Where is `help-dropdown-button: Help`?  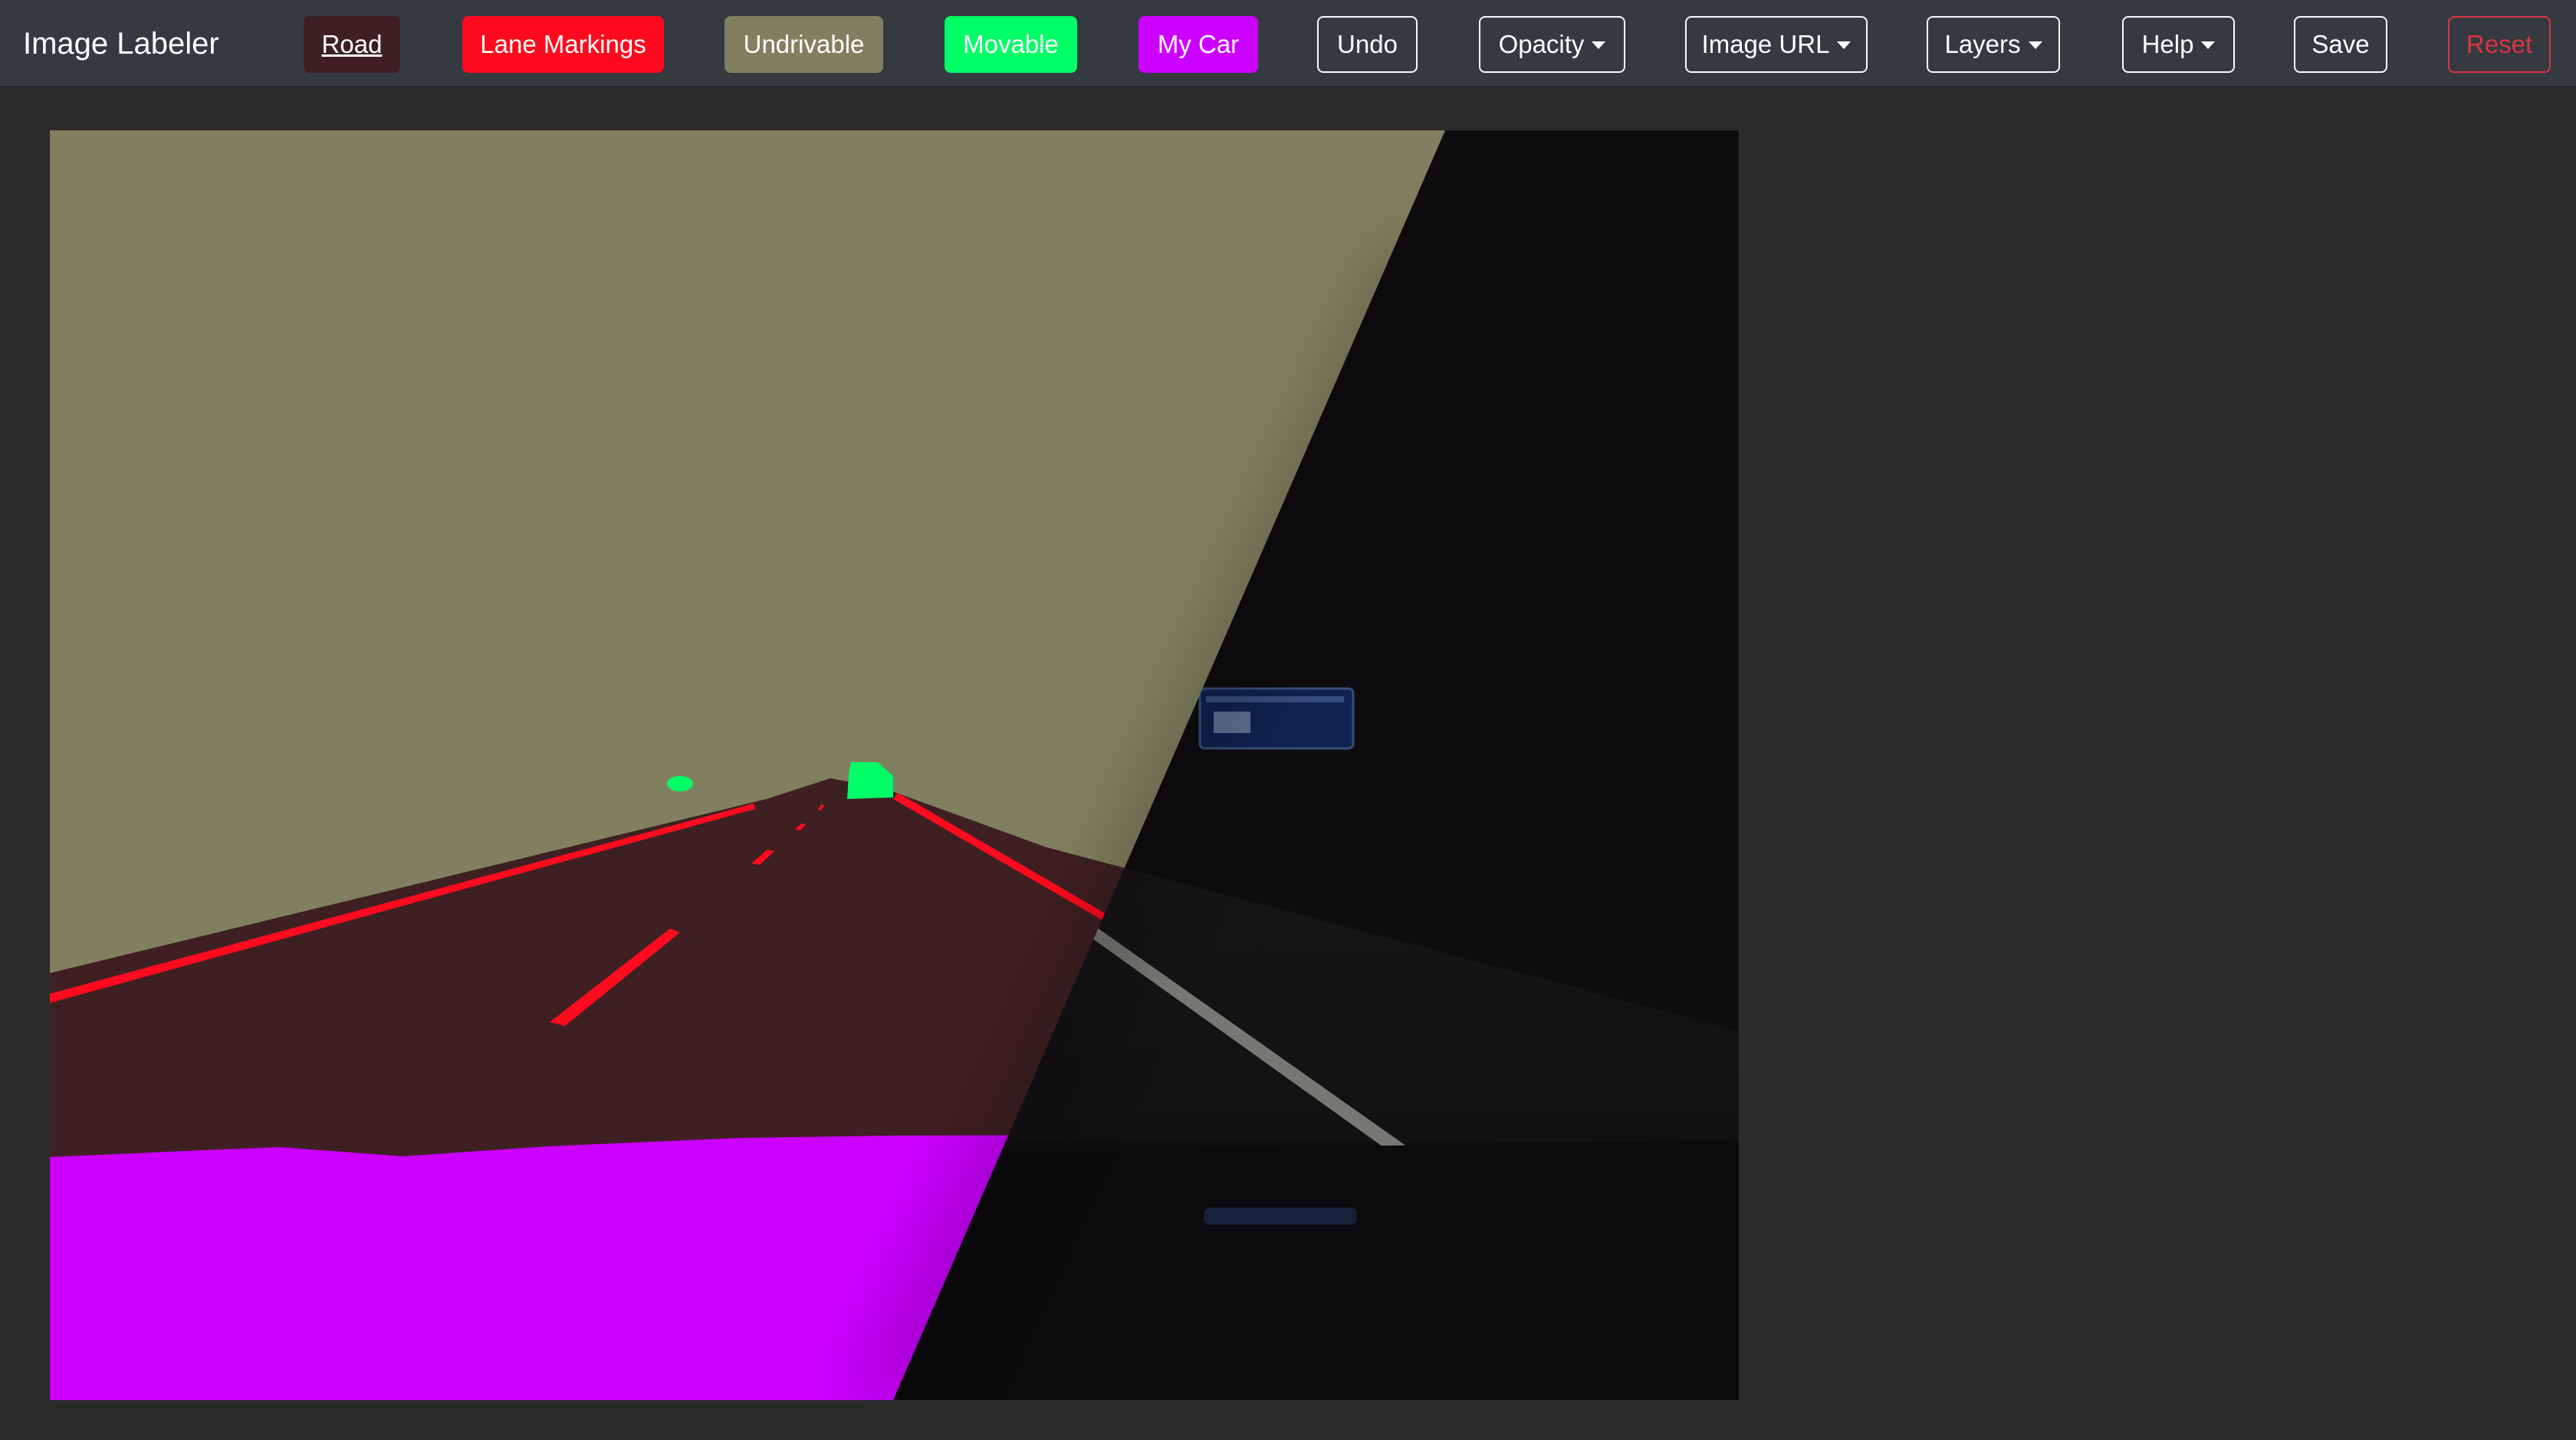 help-dropdown-button: Help is located at coordinates (2179, 44).